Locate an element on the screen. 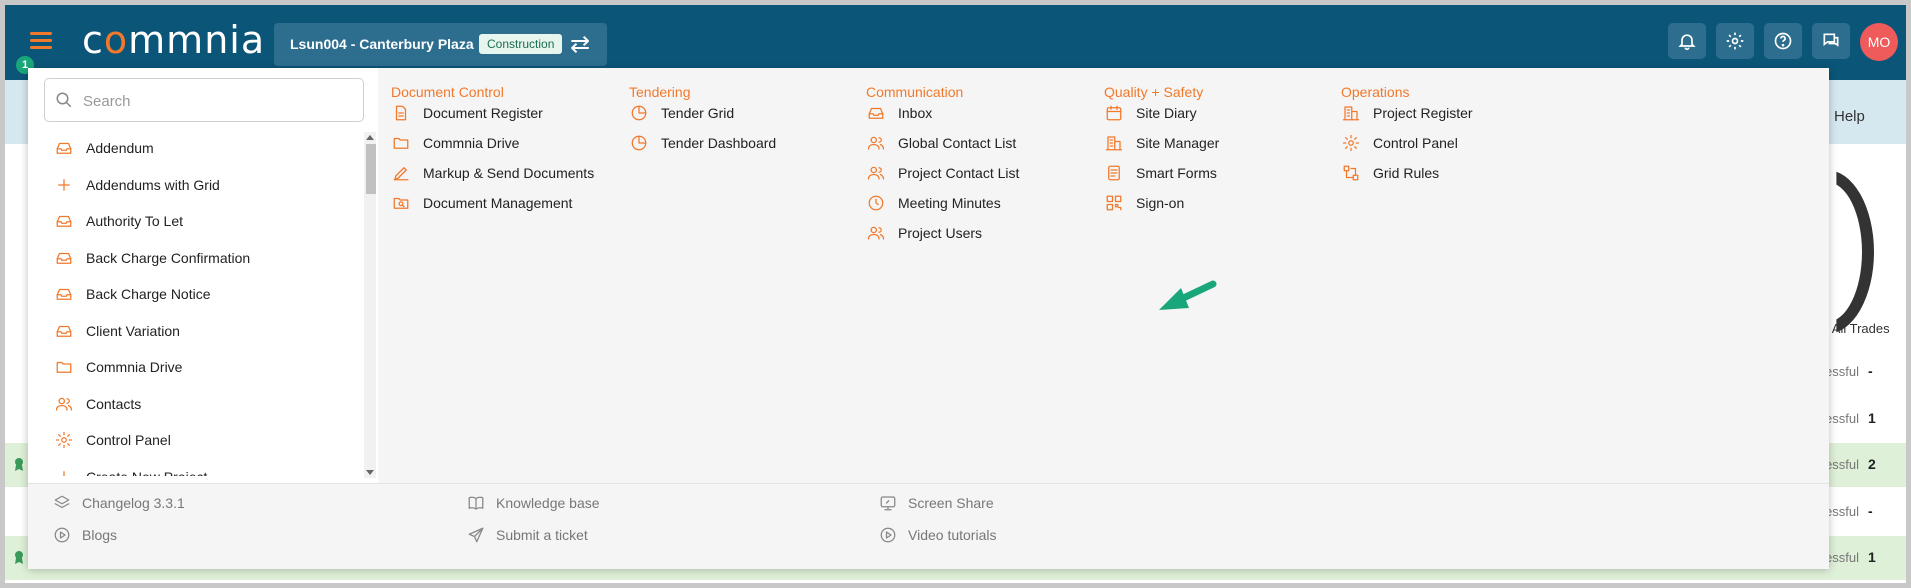  menu-link-label: Inbox is located at coordinates (915, 113).